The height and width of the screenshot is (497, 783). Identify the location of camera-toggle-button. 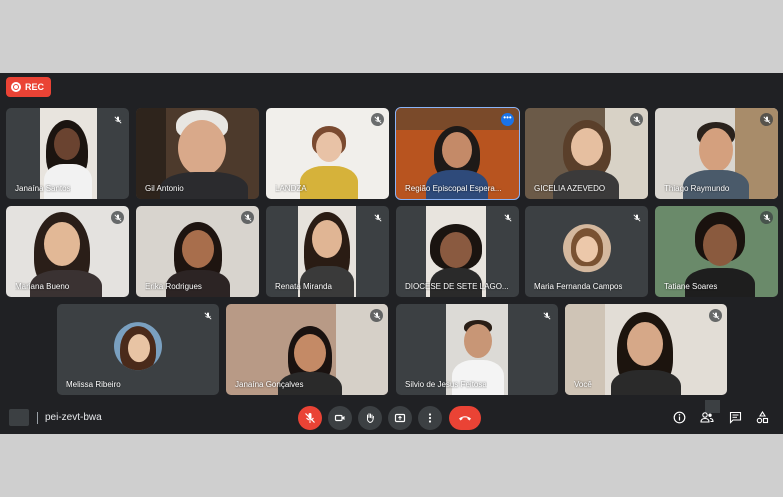
(340, 418).